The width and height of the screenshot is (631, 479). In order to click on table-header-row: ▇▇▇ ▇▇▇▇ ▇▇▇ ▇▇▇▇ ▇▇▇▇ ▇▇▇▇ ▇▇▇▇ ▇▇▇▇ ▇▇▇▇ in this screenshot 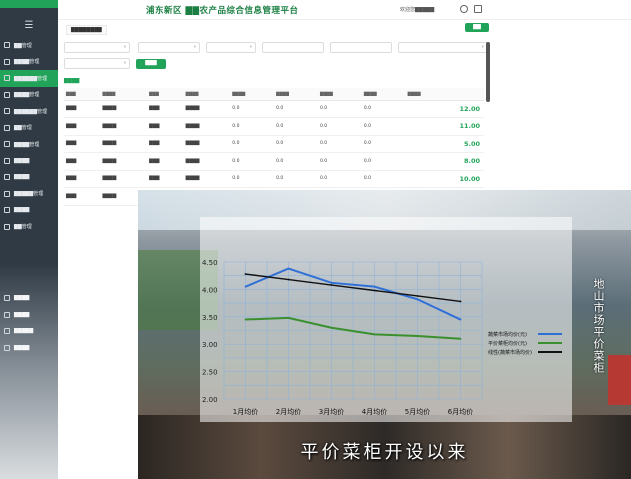, I will do `click(274, 94)`.